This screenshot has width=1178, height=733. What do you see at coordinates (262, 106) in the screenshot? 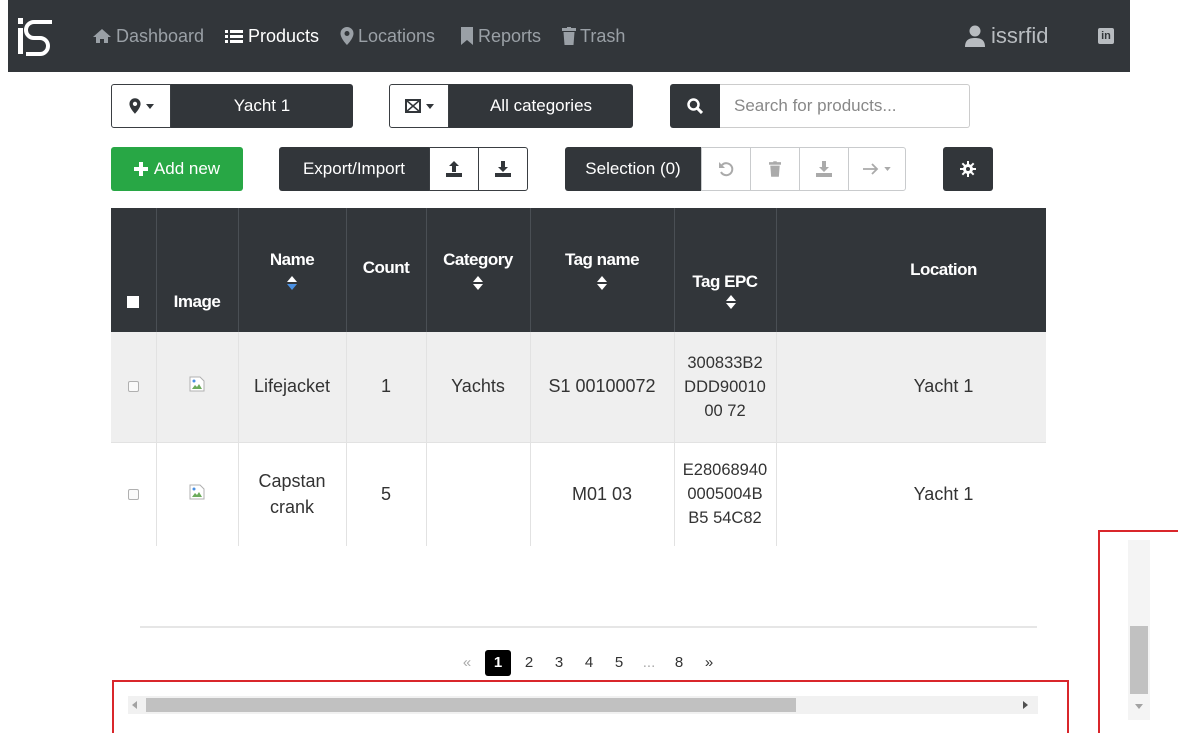
I see `location-value: Yacht 1` at bounding box center [262, 106].